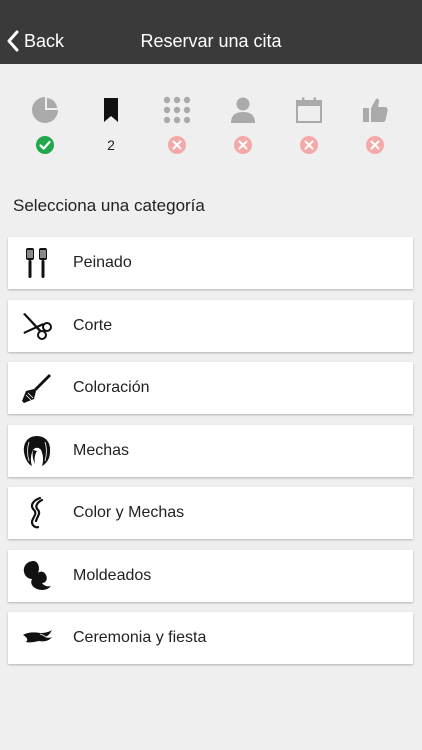 The height and width of the screenshot is (750, 422). Describe the element at coordinates (36, 388) in the screenshot. I see `dye-brush-icon` at that location.